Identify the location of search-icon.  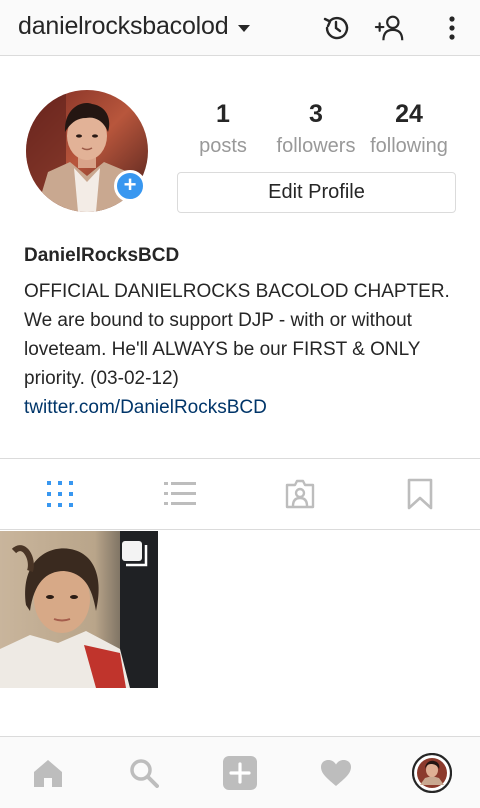
(144, 772).